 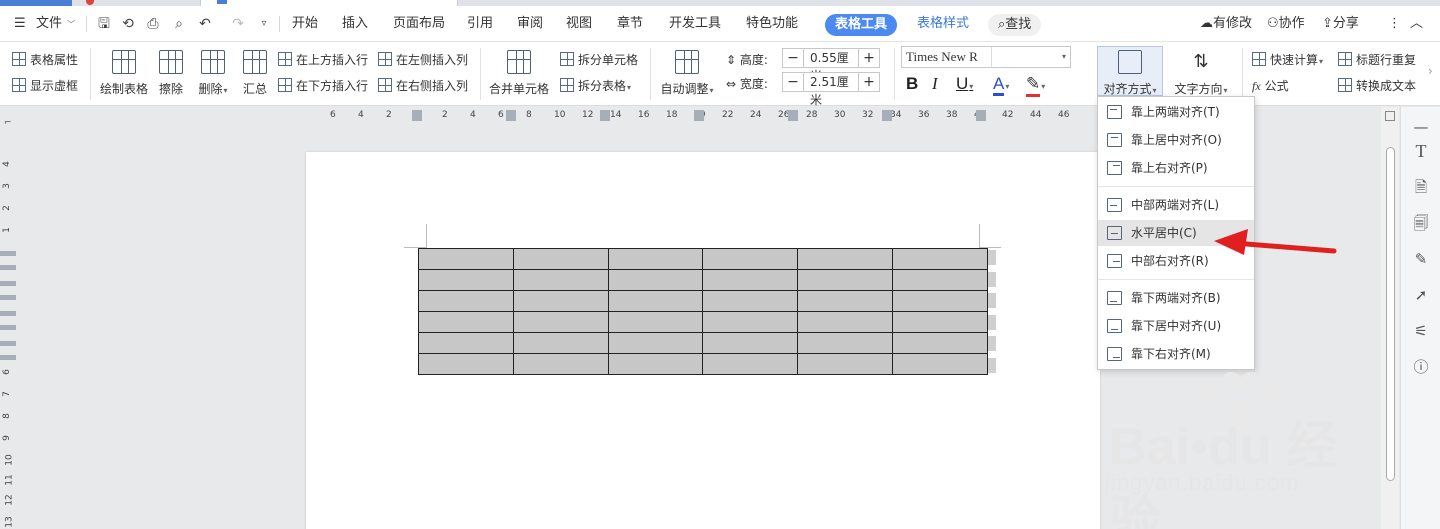 I want to click on highlight-button: ✎▾, so click(x=1035, y=85).